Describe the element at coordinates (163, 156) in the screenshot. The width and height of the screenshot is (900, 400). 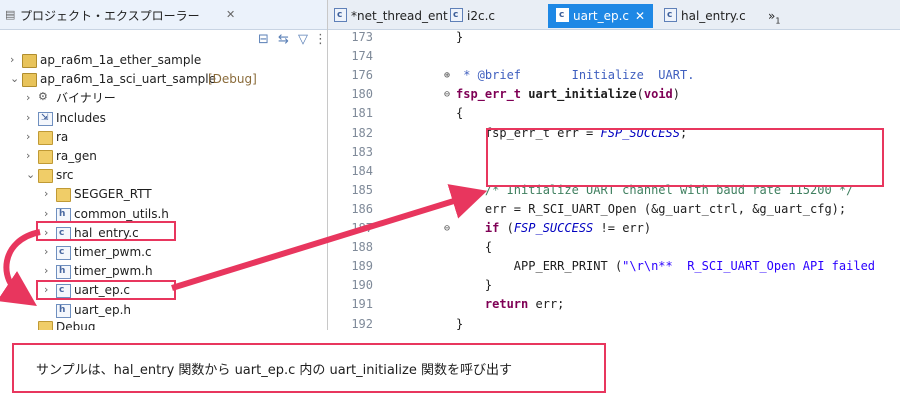
I see `tree-item: › ra_gen` at that location.